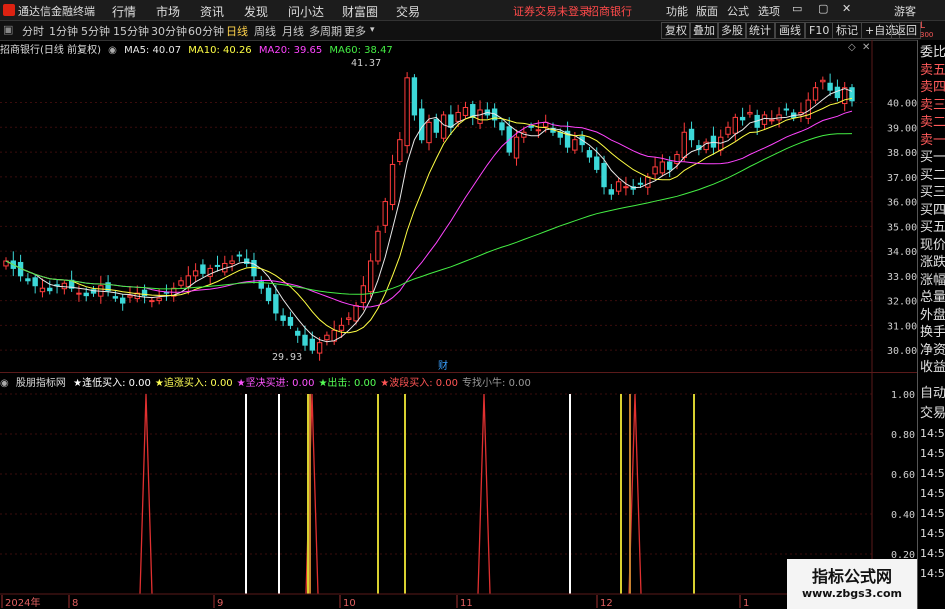 This screenshot has height=609, width=945. I want to click on menu-zixun: 资讯, so click(212, 11).